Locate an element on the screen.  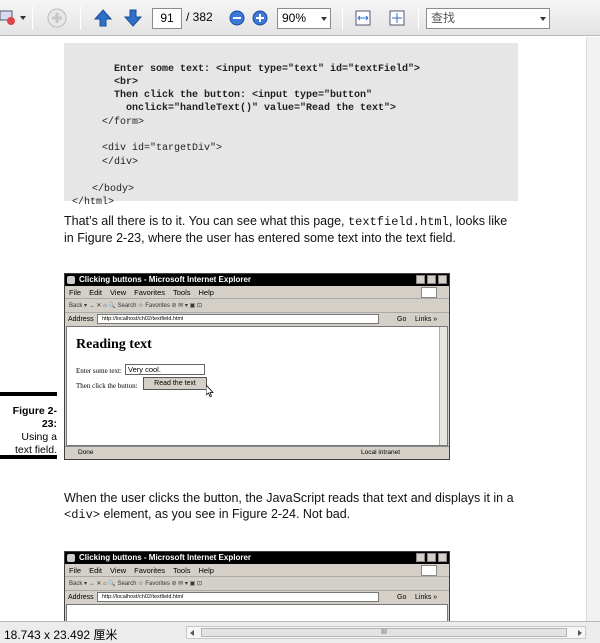
code-line: <br> is located at coordinates (126, 82).